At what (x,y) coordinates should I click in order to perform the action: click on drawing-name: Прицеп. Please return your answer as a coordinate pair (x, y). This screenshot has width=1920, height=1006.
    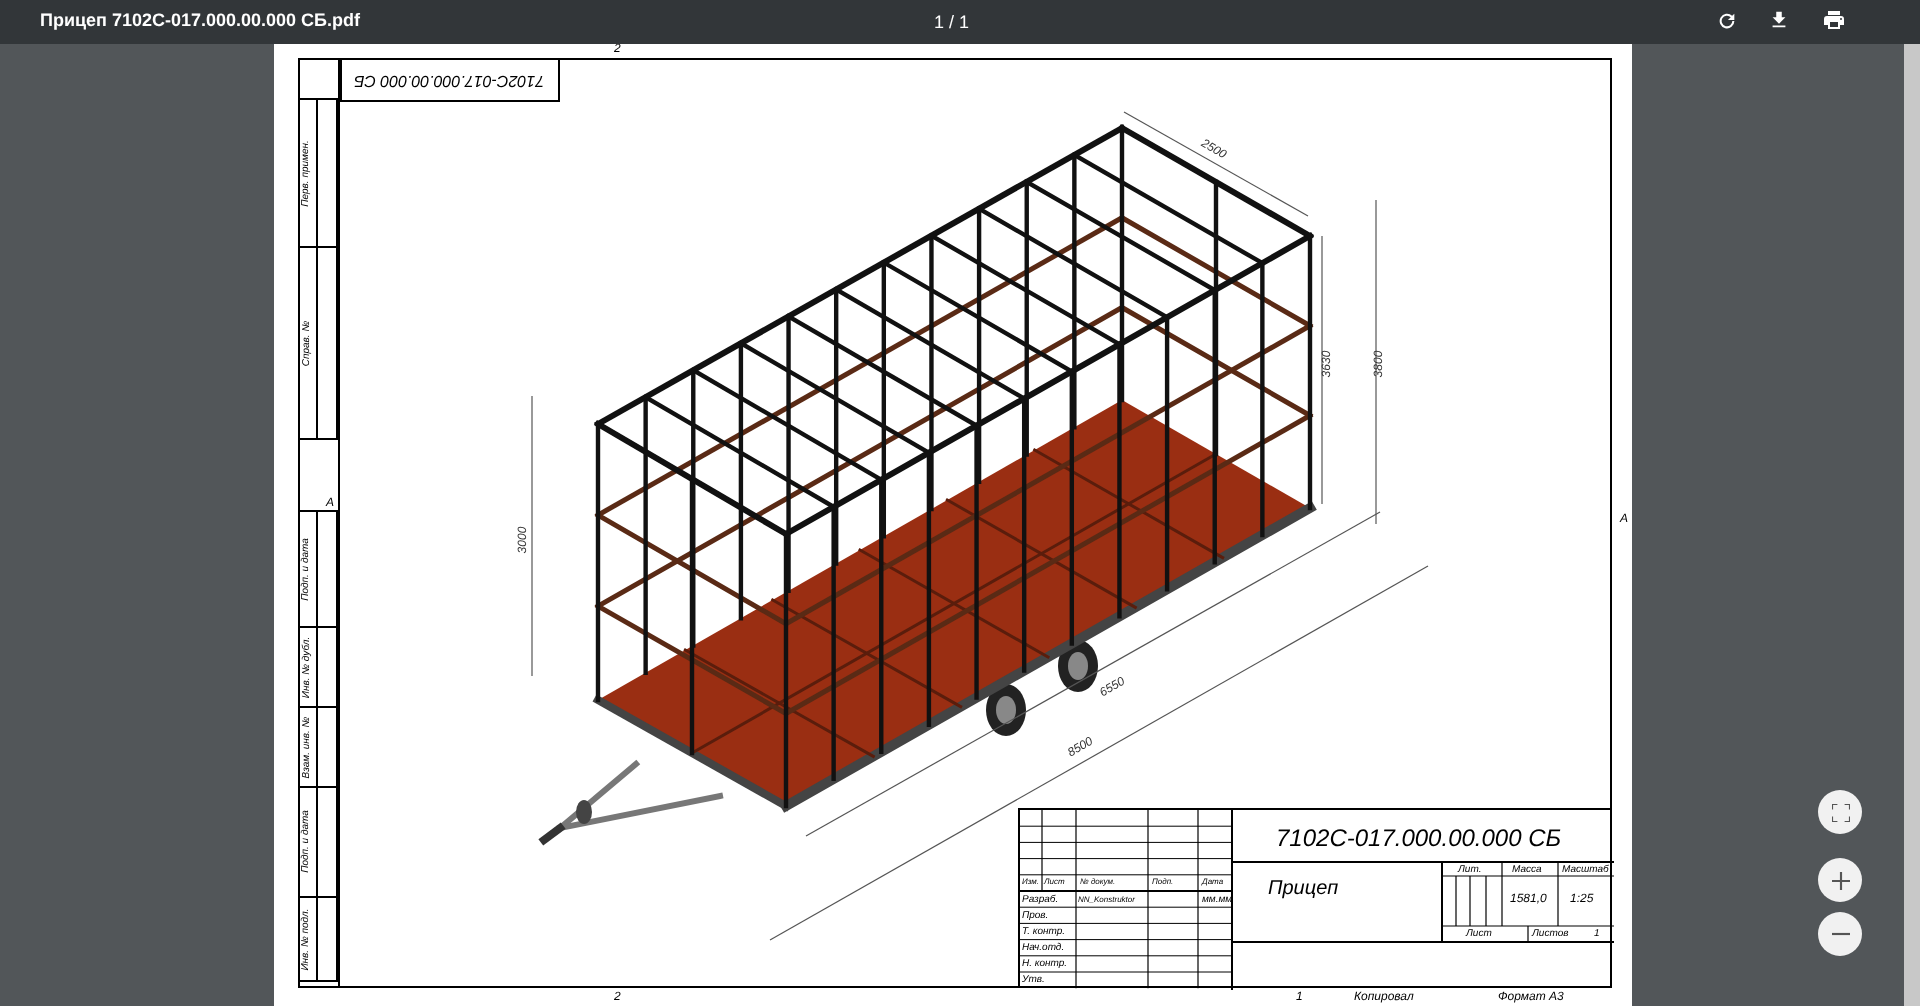
    Looking at the image, I should click on (1303, 890).